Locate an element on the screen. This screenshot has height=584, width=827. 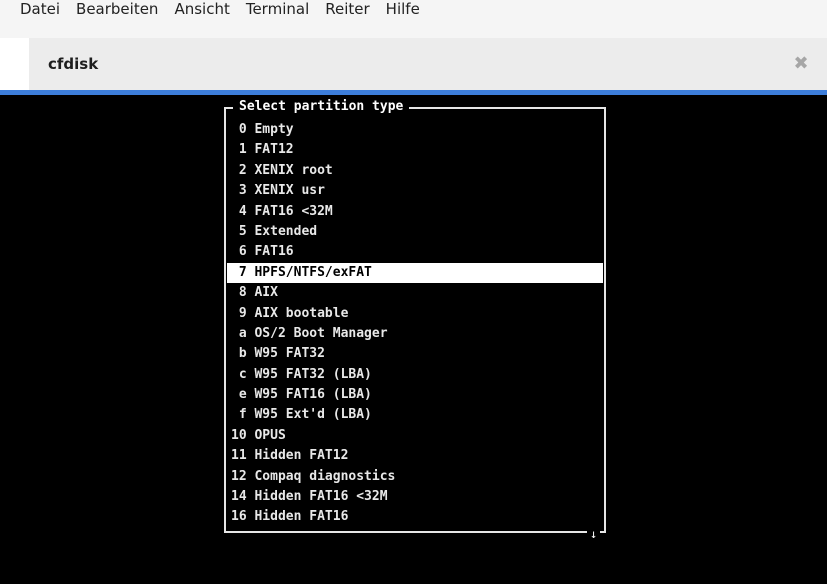
partition-type-item: f W95 Ext'd (LBA) is located at coordinates (415, 415).